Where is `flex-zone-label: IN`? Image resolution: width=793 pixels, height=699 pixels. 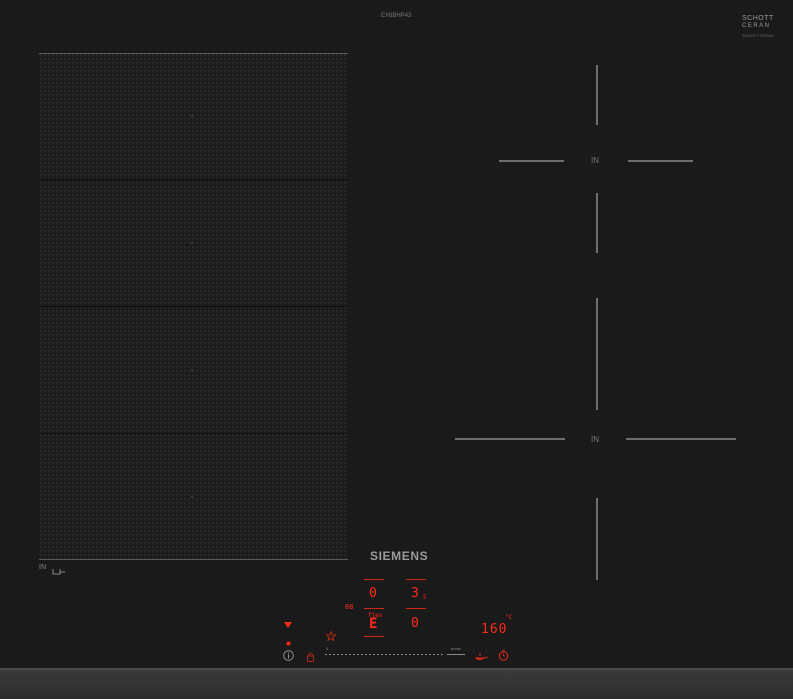 flex-zone-label: IN is located at coordinates (42, 567).